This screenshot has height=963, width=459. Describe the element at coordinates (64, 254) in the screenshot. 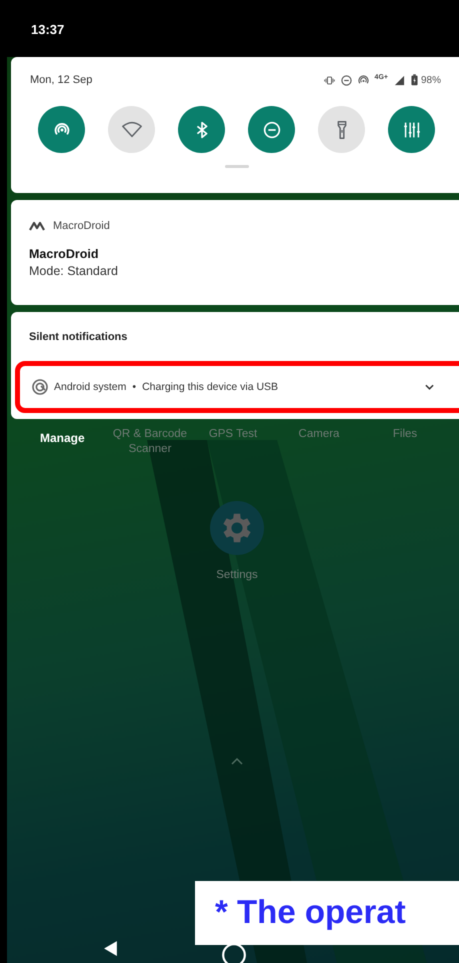

I see `notification-title: MacroDroid` at that location.